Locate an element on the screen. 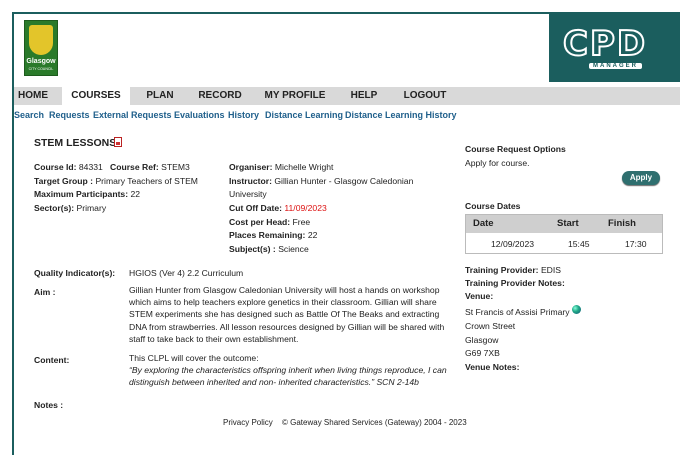 The image size is (680, 455). dates-header-date: Date is located at coordinates (483, 223).